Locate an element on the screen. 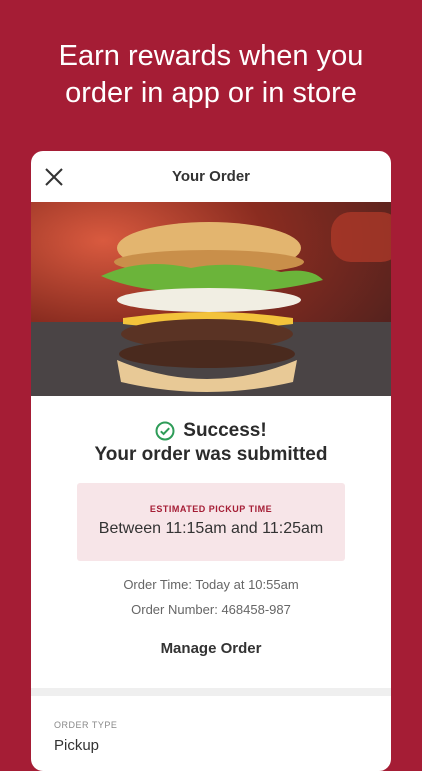 Image resolution: width=422 pixels, height=771 pixels. order-type-value: Pickup is located at coordinates (77, 745).